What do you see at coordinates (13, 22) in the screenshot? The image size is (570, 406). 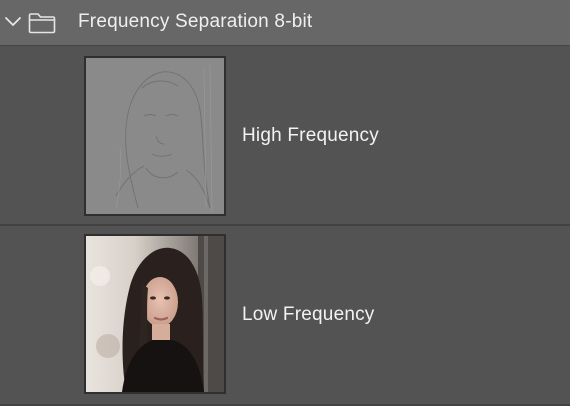 I see `chevron-down-icon` at bounding box center [13, 22].